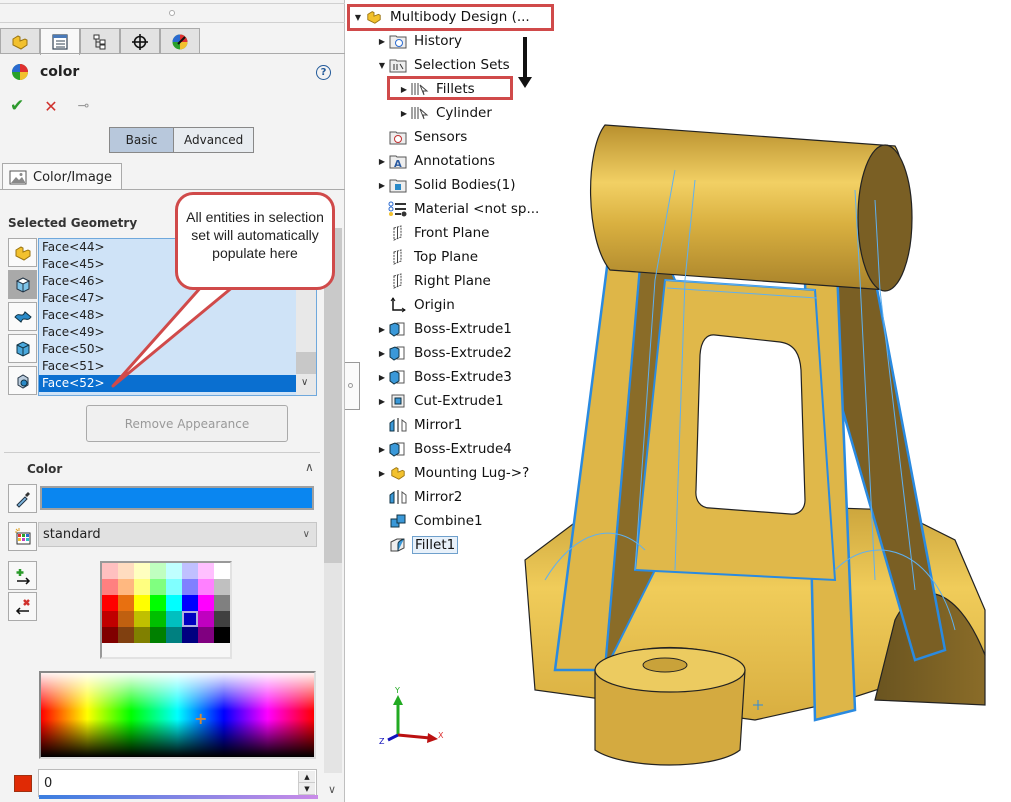 The width and height of the screenshot is (1011, 802). Describe the element at coordinates (17, 106) in the screenshot. I see `ok-button: ✔` at that location.